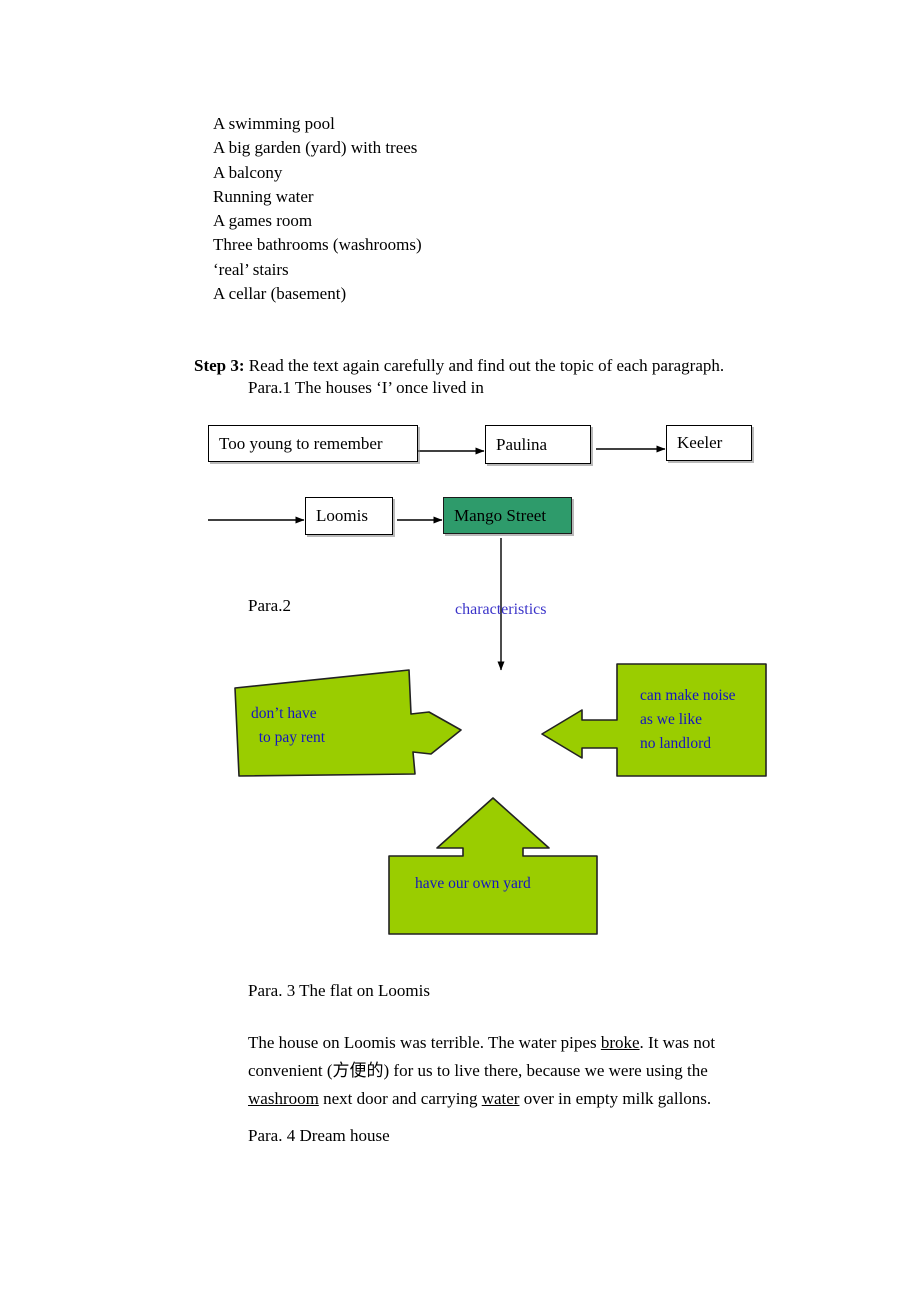  I want to click on up-arrow-shape-icon, so click(493, 866).